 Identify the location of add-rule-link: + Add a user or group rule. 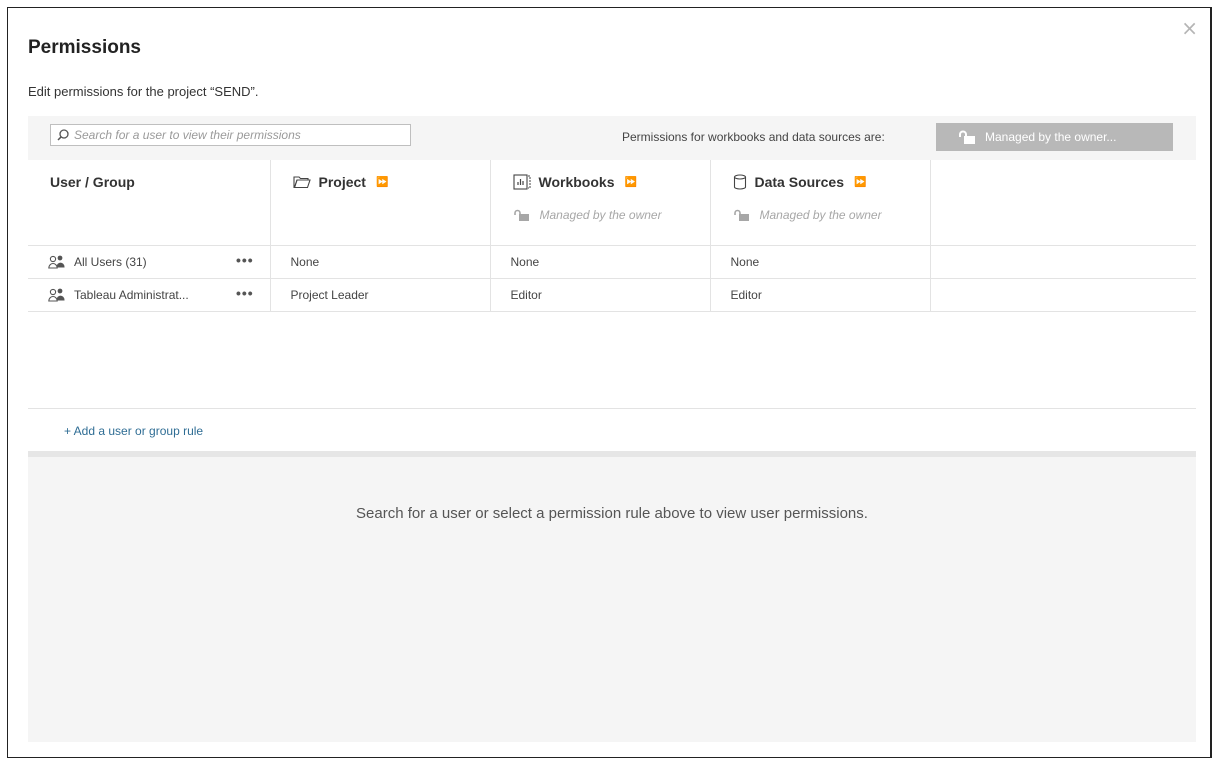
(133, 431).